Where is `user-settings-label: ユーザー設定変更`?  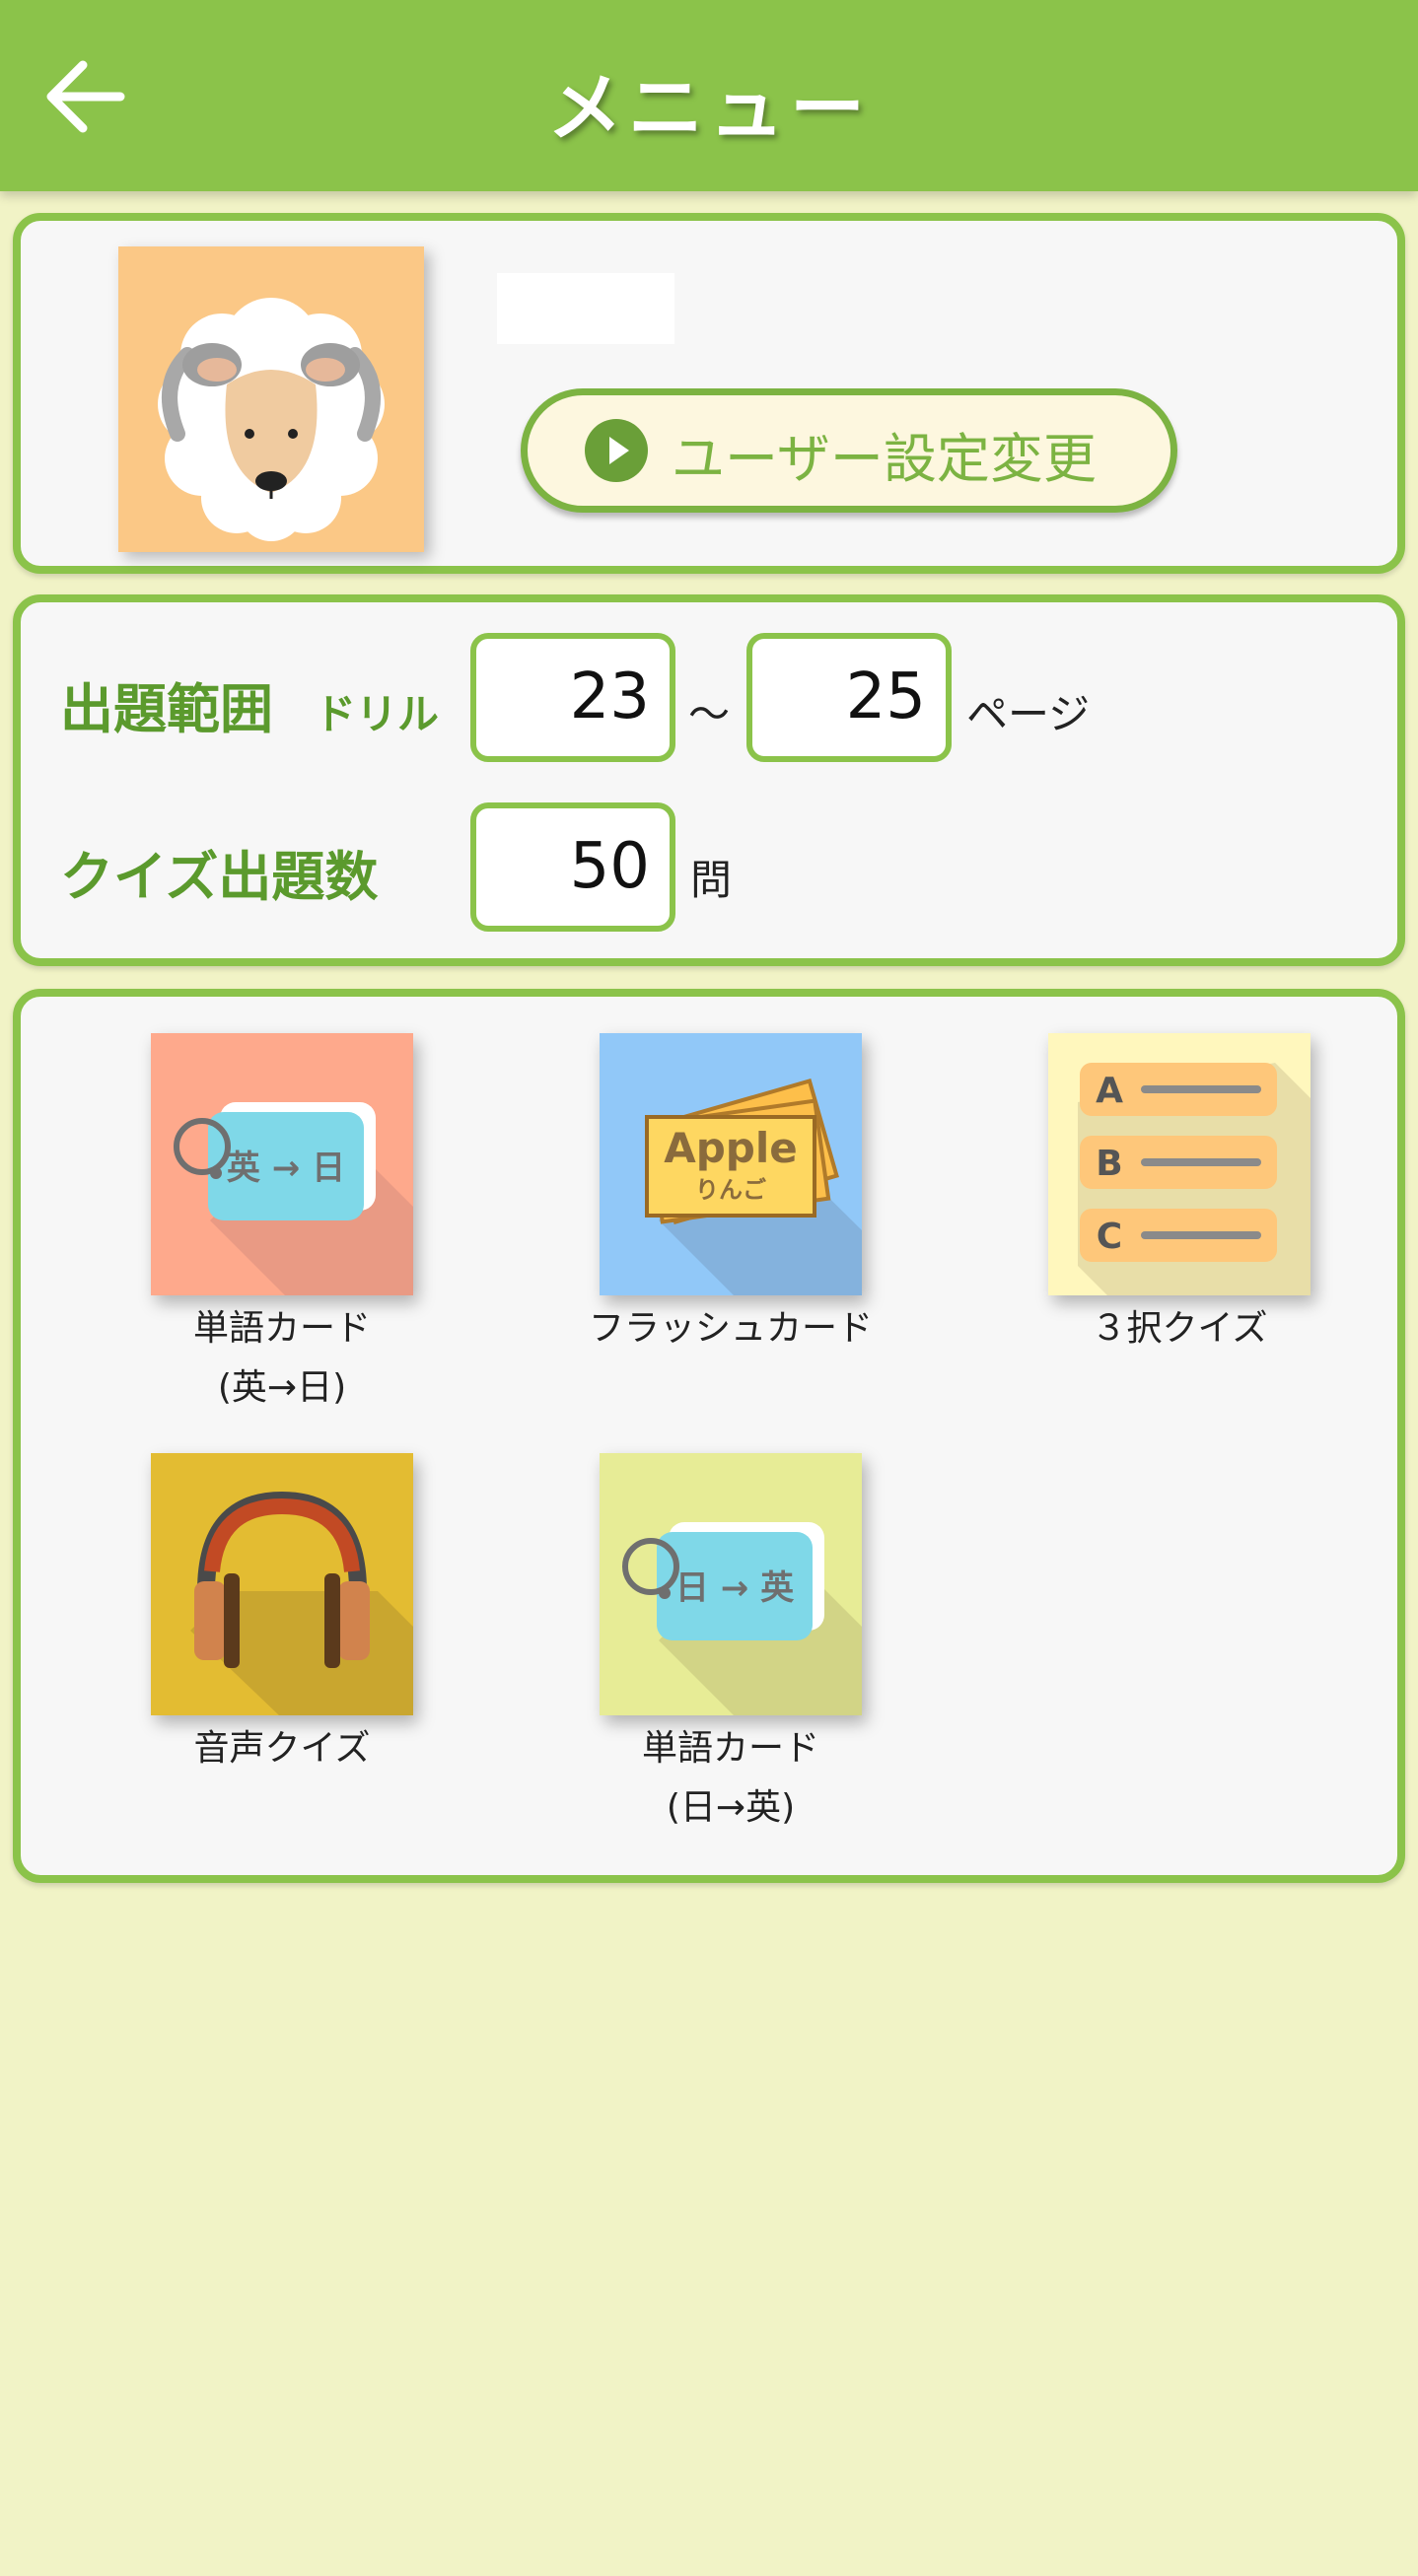
user-settings-label: ユーザー設定変更 is located at coordinates (884, 459).